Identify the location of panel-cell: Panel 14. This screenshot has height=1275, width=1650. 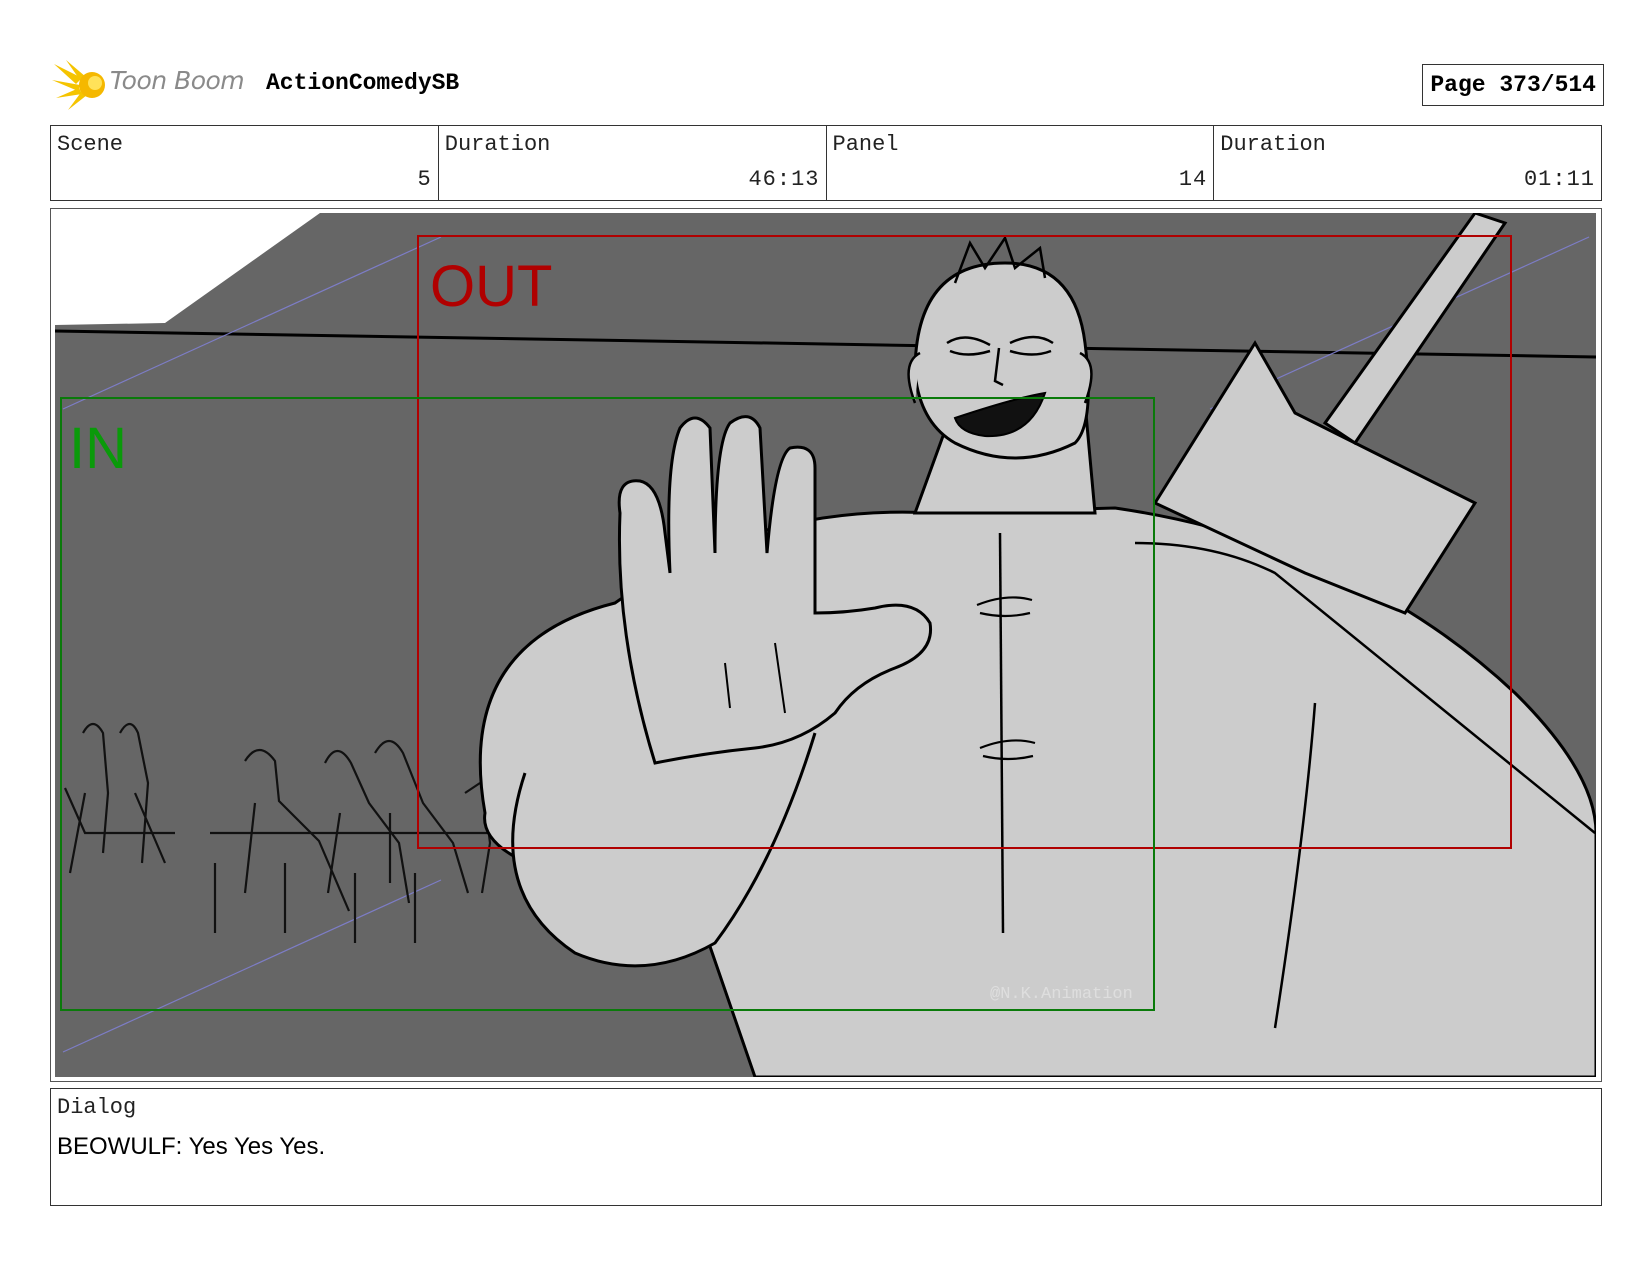
(1021, 163).